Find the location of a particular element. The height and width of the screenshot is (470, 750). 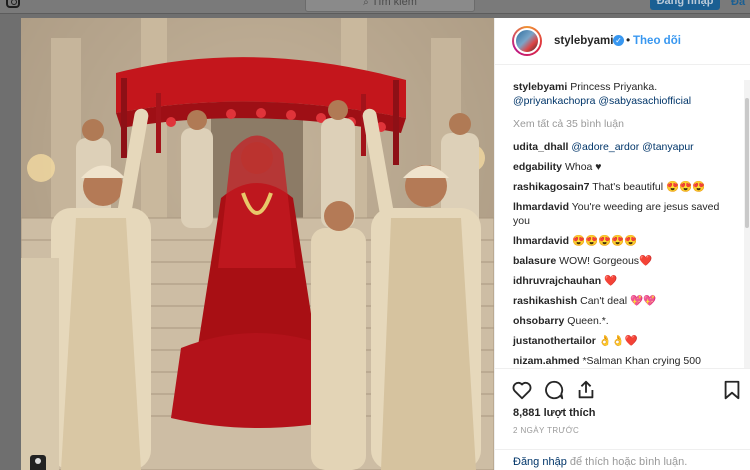

post-timestamp: 2 NGÀY TRƯỚC is located at coordinates (546, 430).